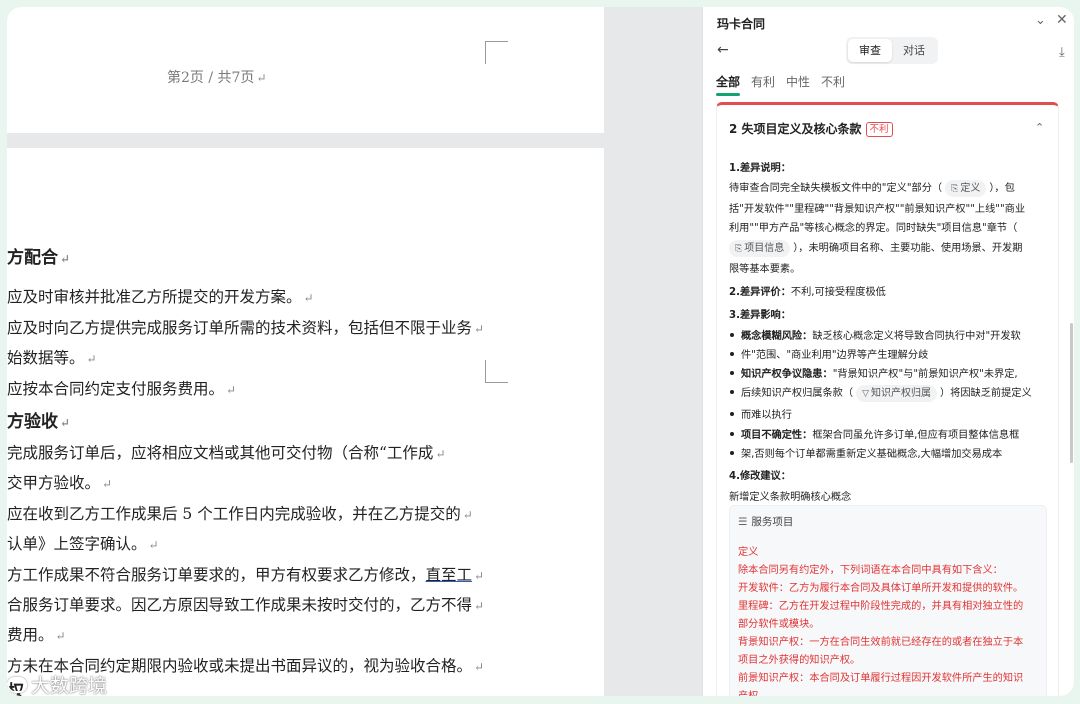 This screenshot has height=704, width=1080. Describe the element at coordinates (1039, 127) in the screenshot. I see `chevron-up-icon: ⌃` at that location.